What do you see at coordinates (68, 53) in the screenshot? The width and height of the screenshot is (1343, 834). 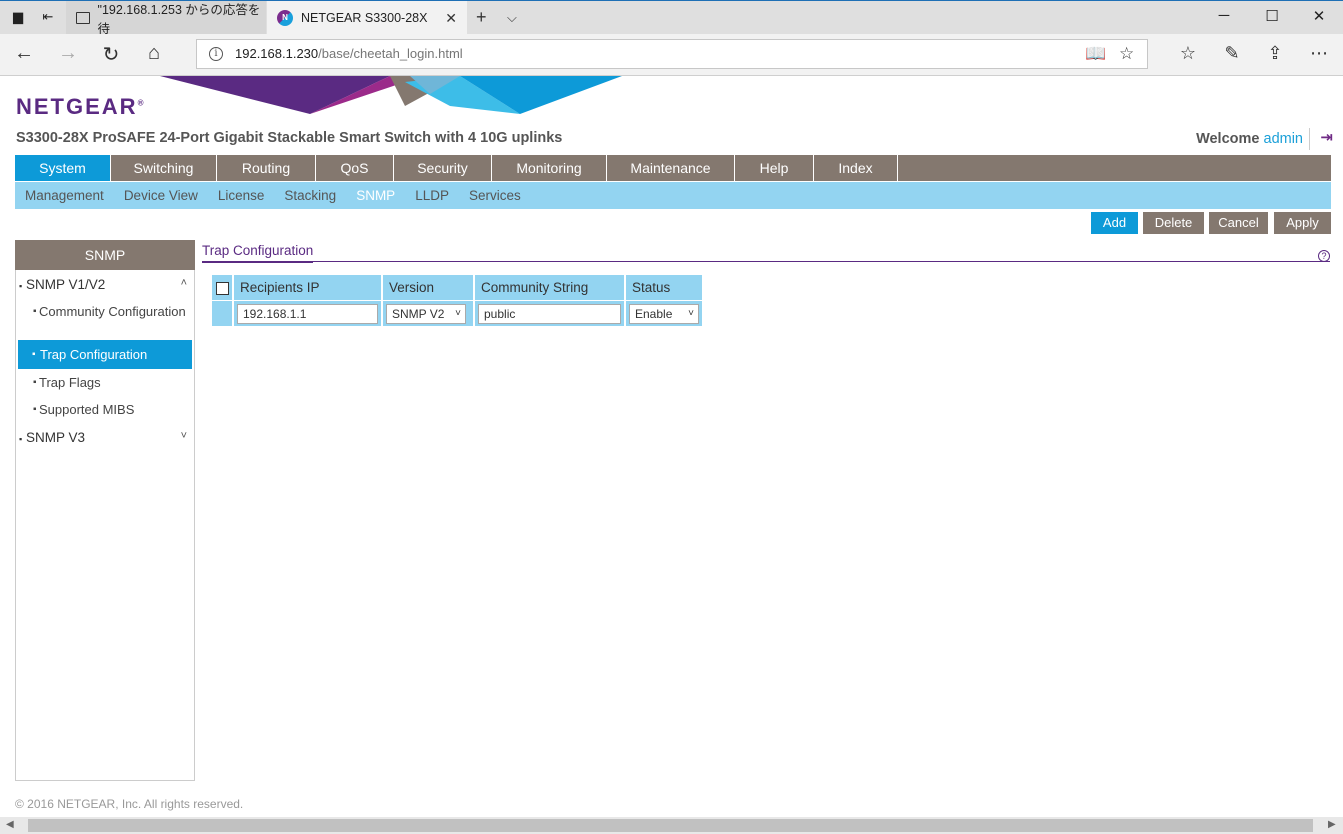 I see `forward-icon: →` at bounding box center [68, 53].